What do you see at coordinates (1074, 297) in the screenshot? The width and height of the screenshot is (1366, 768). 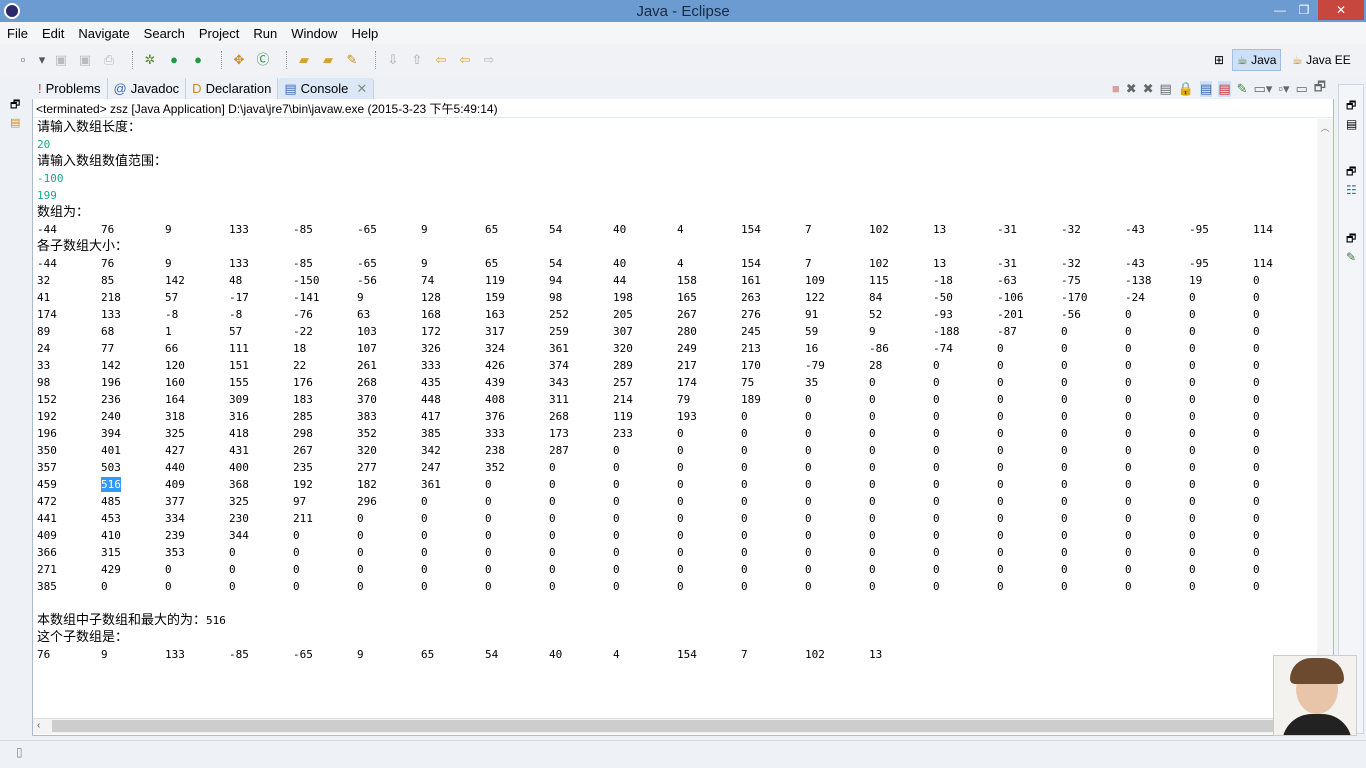 I see `table-cell: -170` at bounding box center [1074, 297].